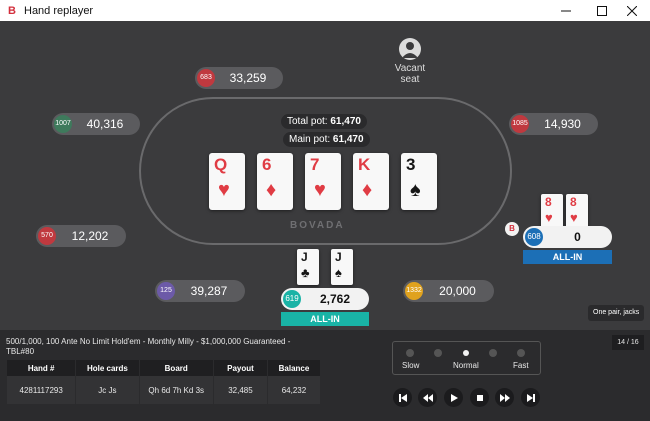 The image size is (650, 421). I want to click on player-chip: 619, so click(292, 299).